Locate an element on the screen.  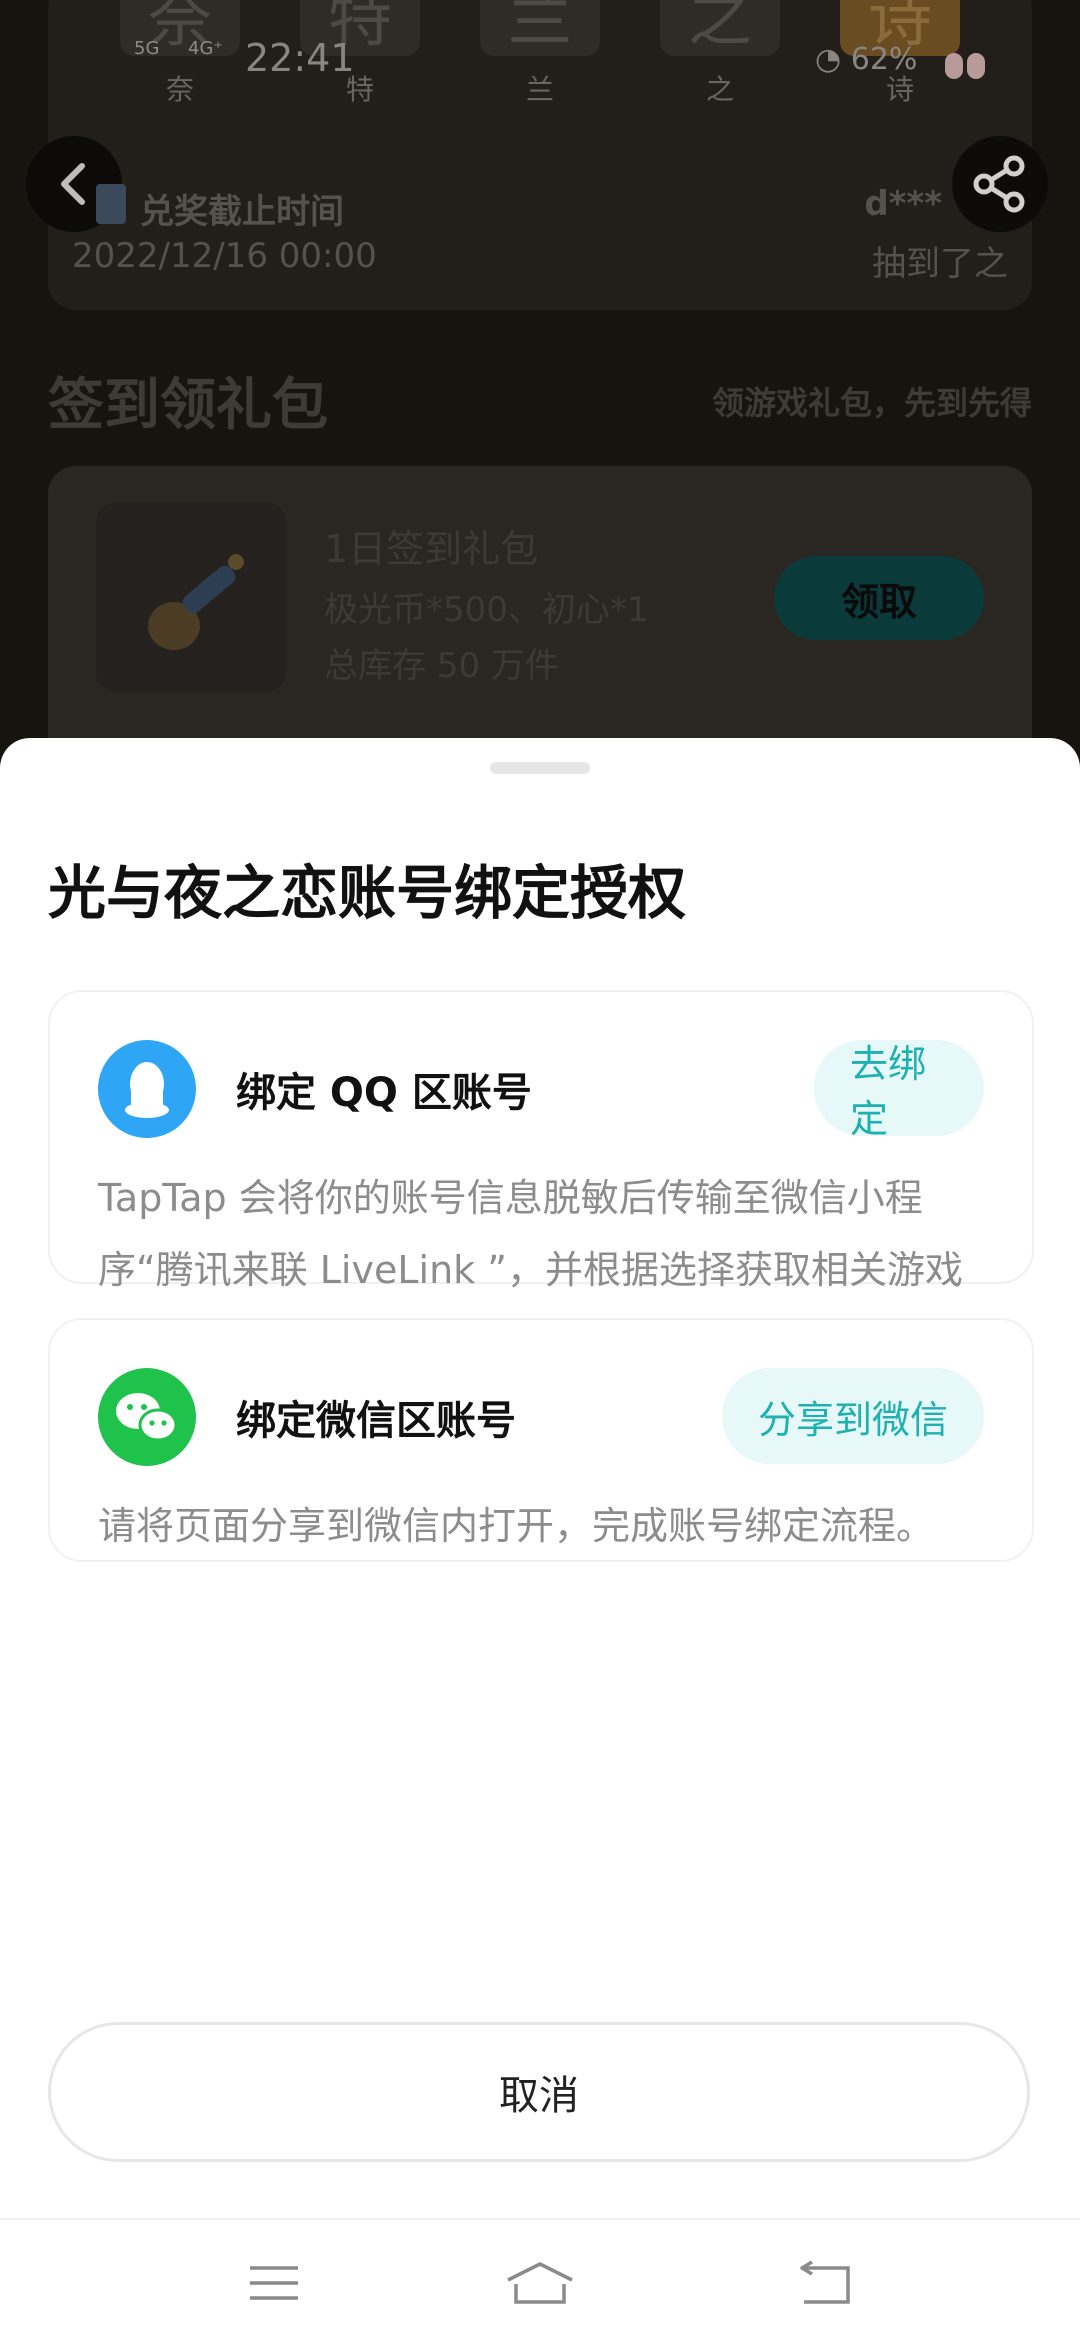
gift-description: 极光币*500、初心*1 is located at coordinates (486, 610).